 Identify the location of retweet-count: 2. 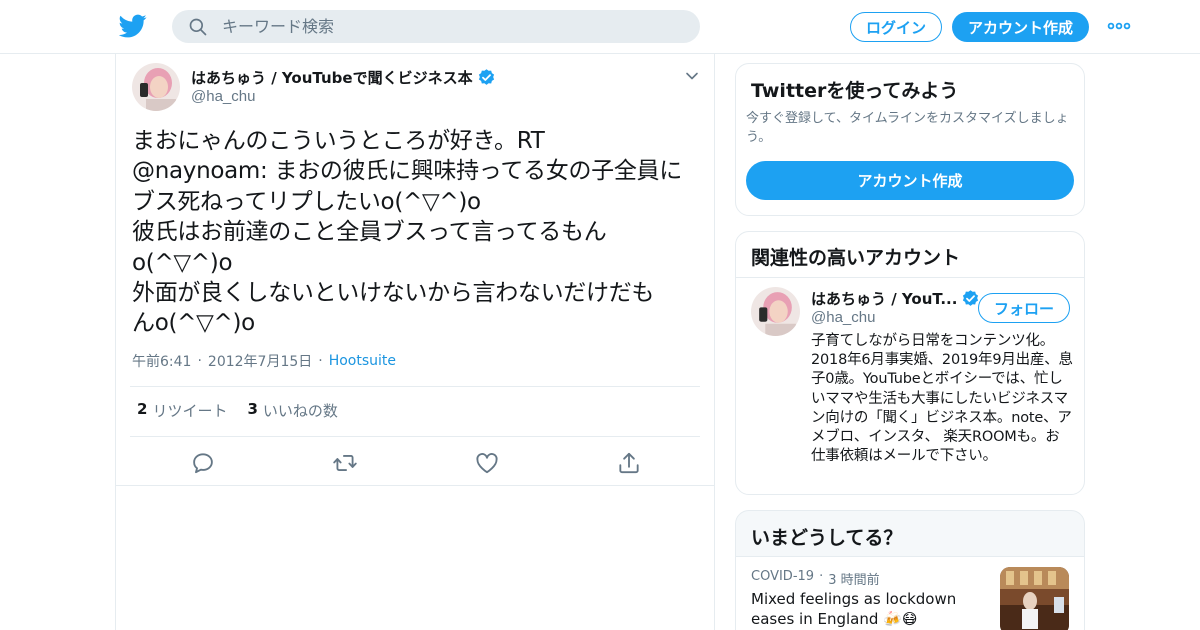
(142, 410).